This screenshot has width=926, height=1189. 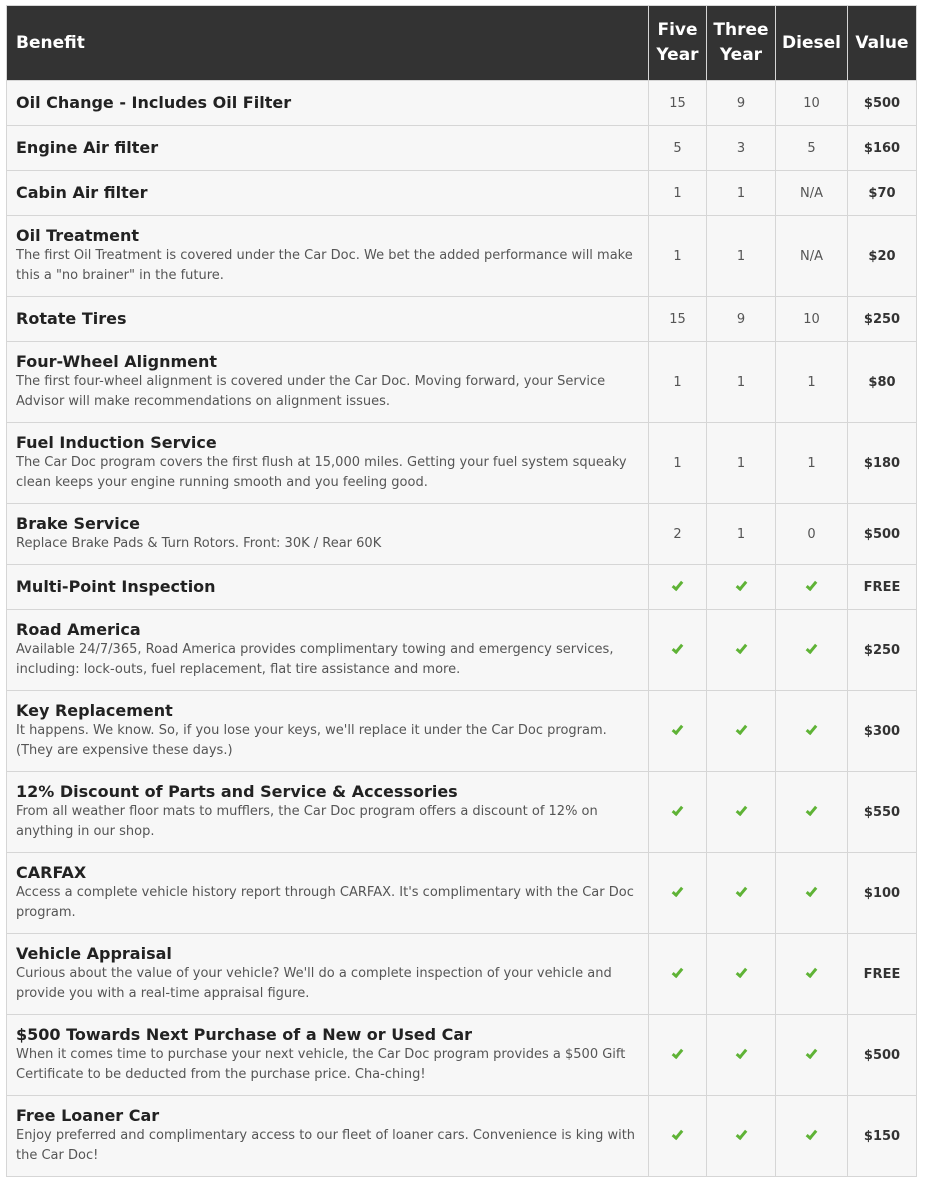 What do you see at coordinates (677, 148) in the screenshot?
I see `five-year-cell: 5` at bounding box center [677, 148].